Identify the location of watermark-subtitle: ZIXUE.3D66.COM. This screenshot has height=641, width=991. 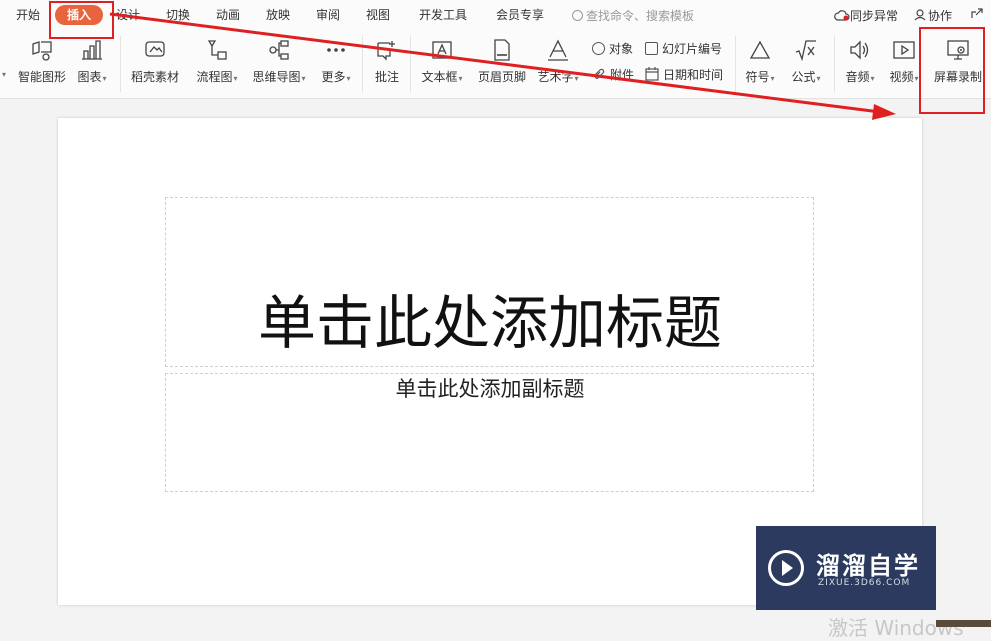
(864, 583).